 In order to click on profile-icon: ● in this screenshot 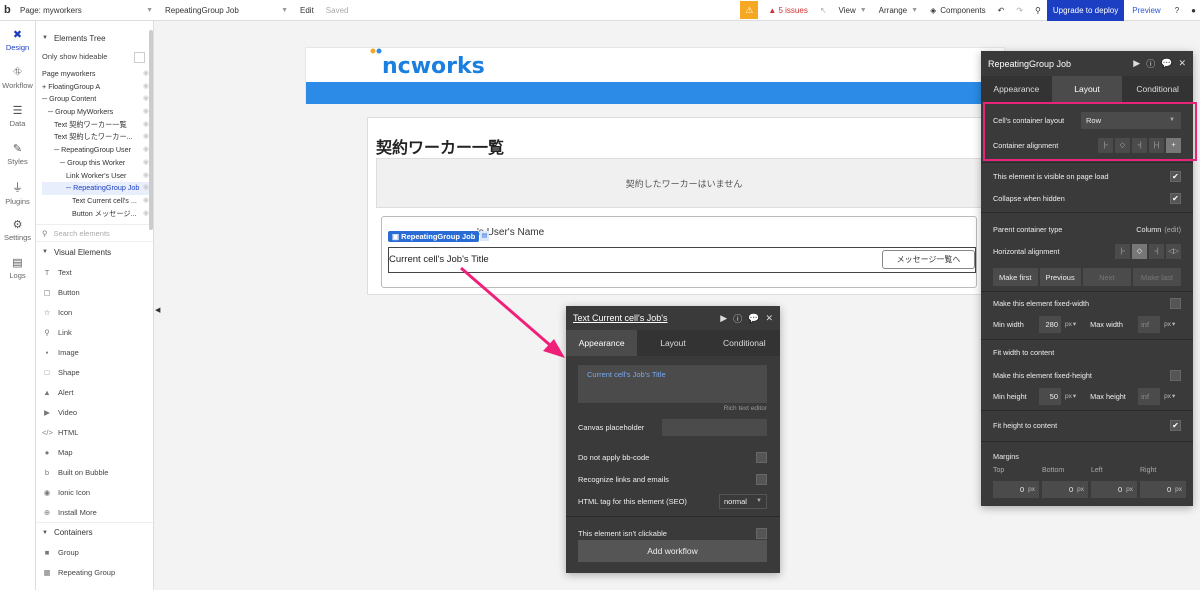, I will do `click(1192, 10)`.